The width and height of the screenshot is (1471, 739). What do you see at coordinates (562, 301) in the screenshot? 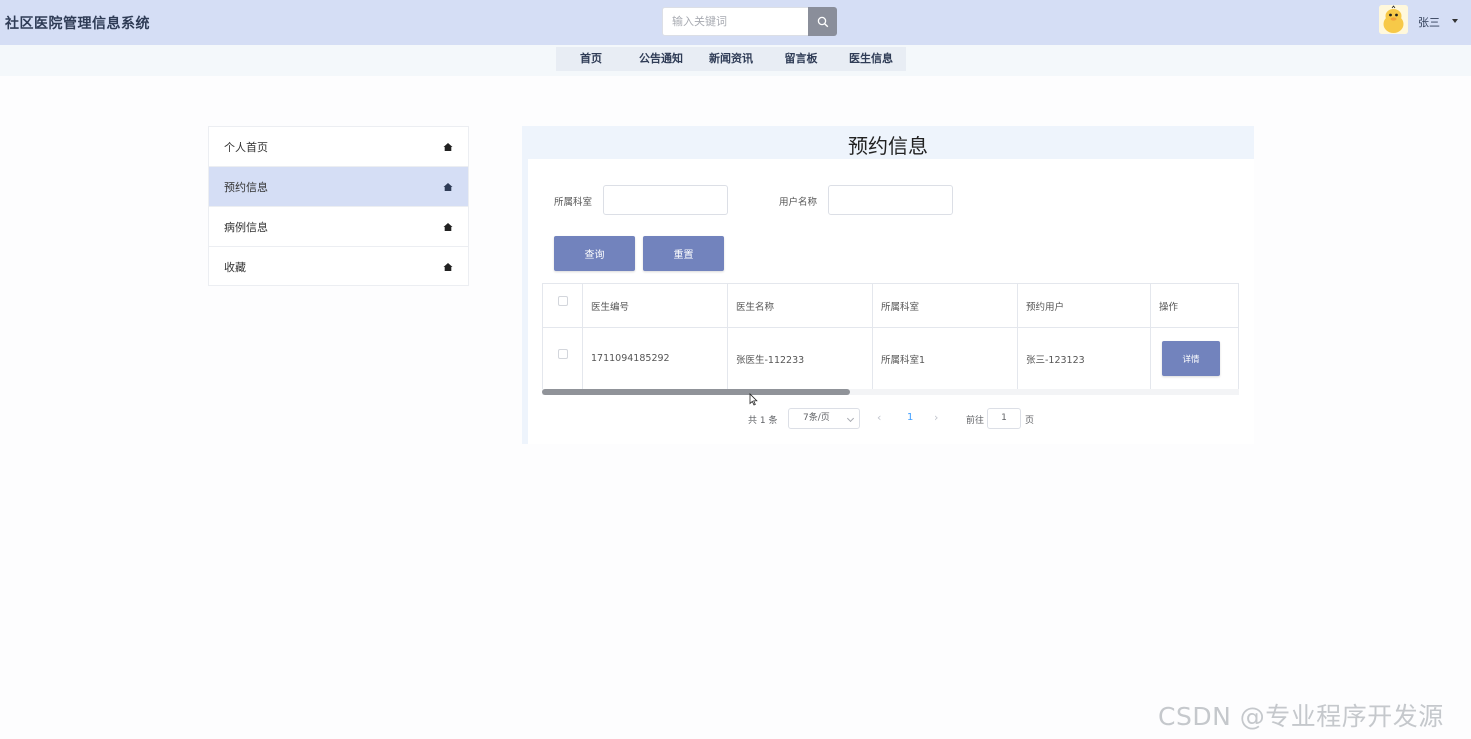
I see `select-all-checkbox` at bounding box center [562, 301].